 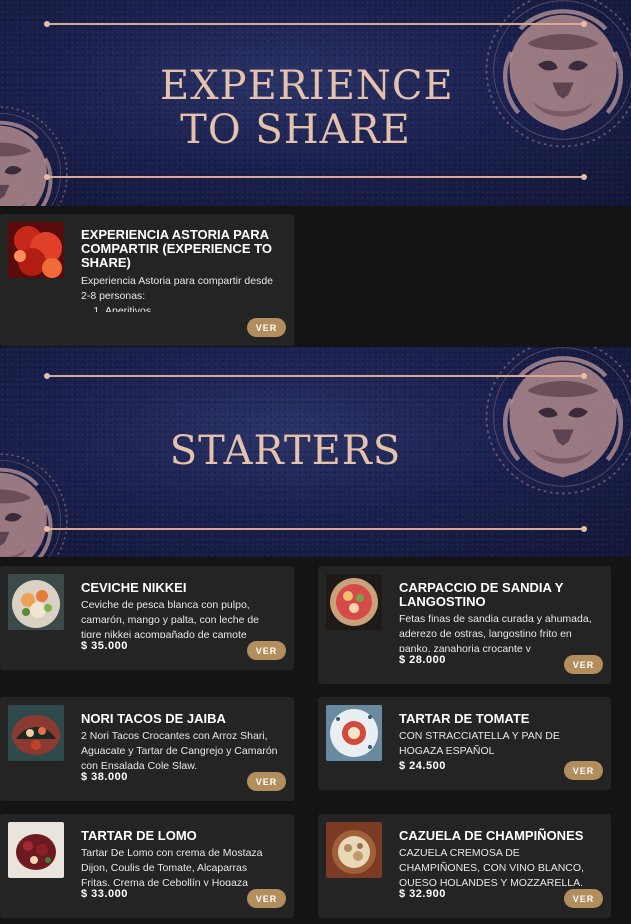 I want to click on section-title: STARTERS, so click(x=285, y=451).